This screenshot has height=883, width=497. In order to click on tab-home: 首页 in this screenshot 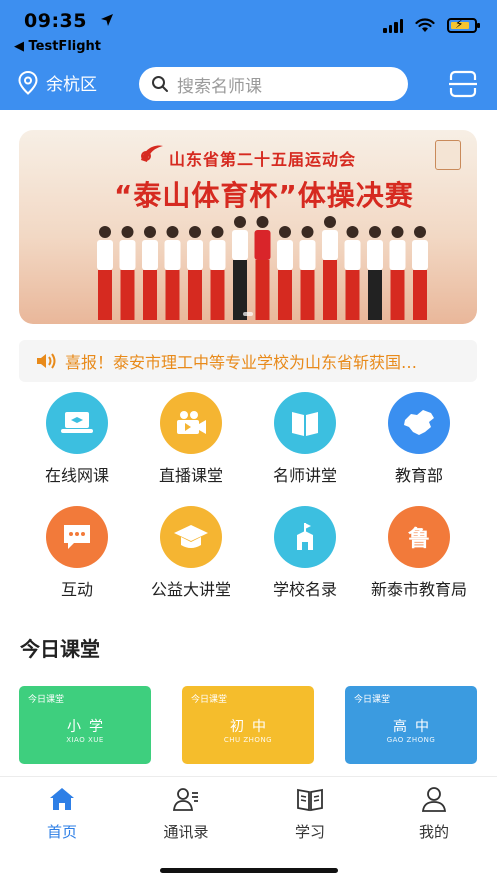, I will do `click(62, 813)`.